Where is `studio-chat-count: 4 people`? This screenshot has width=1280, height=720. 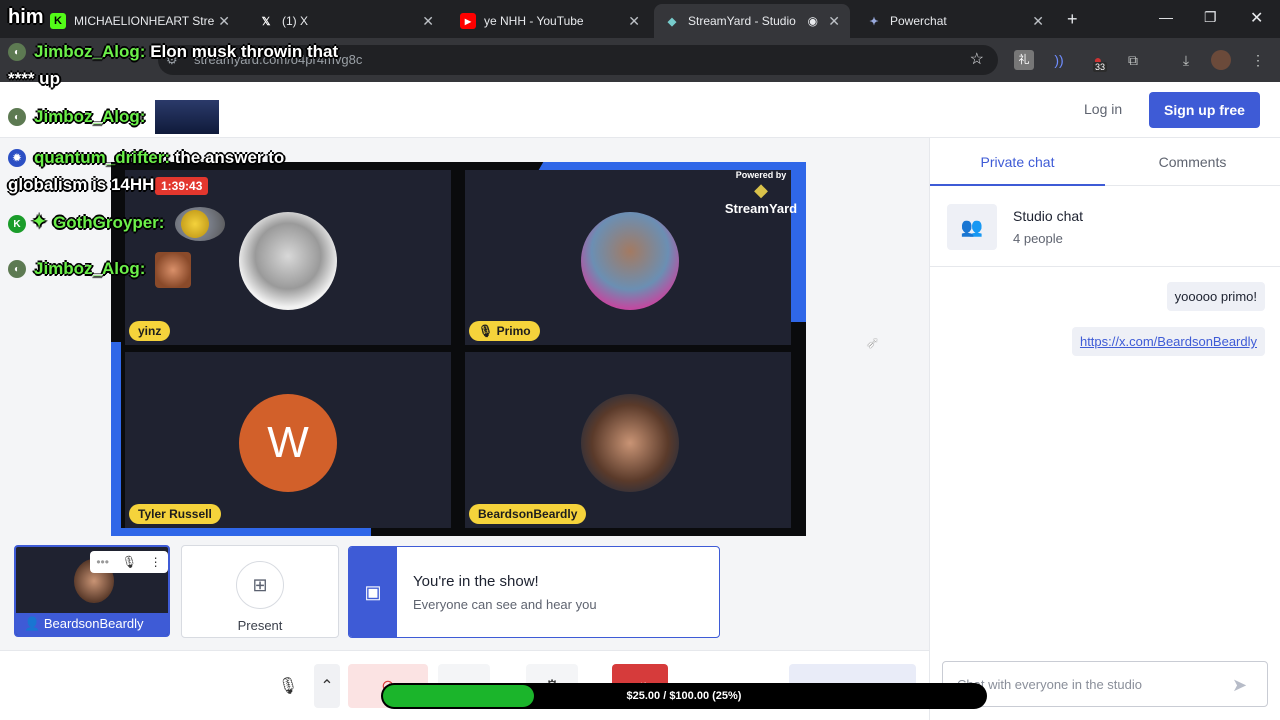 studio-chat-count: 4 people is located at coordinates (1038, 238).